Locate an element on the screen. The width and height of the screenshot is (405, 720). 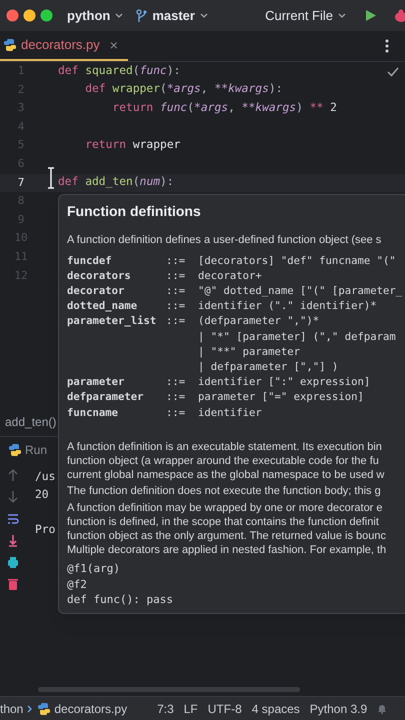
popup-title: Function definitions is located at coordinates (134, 211).